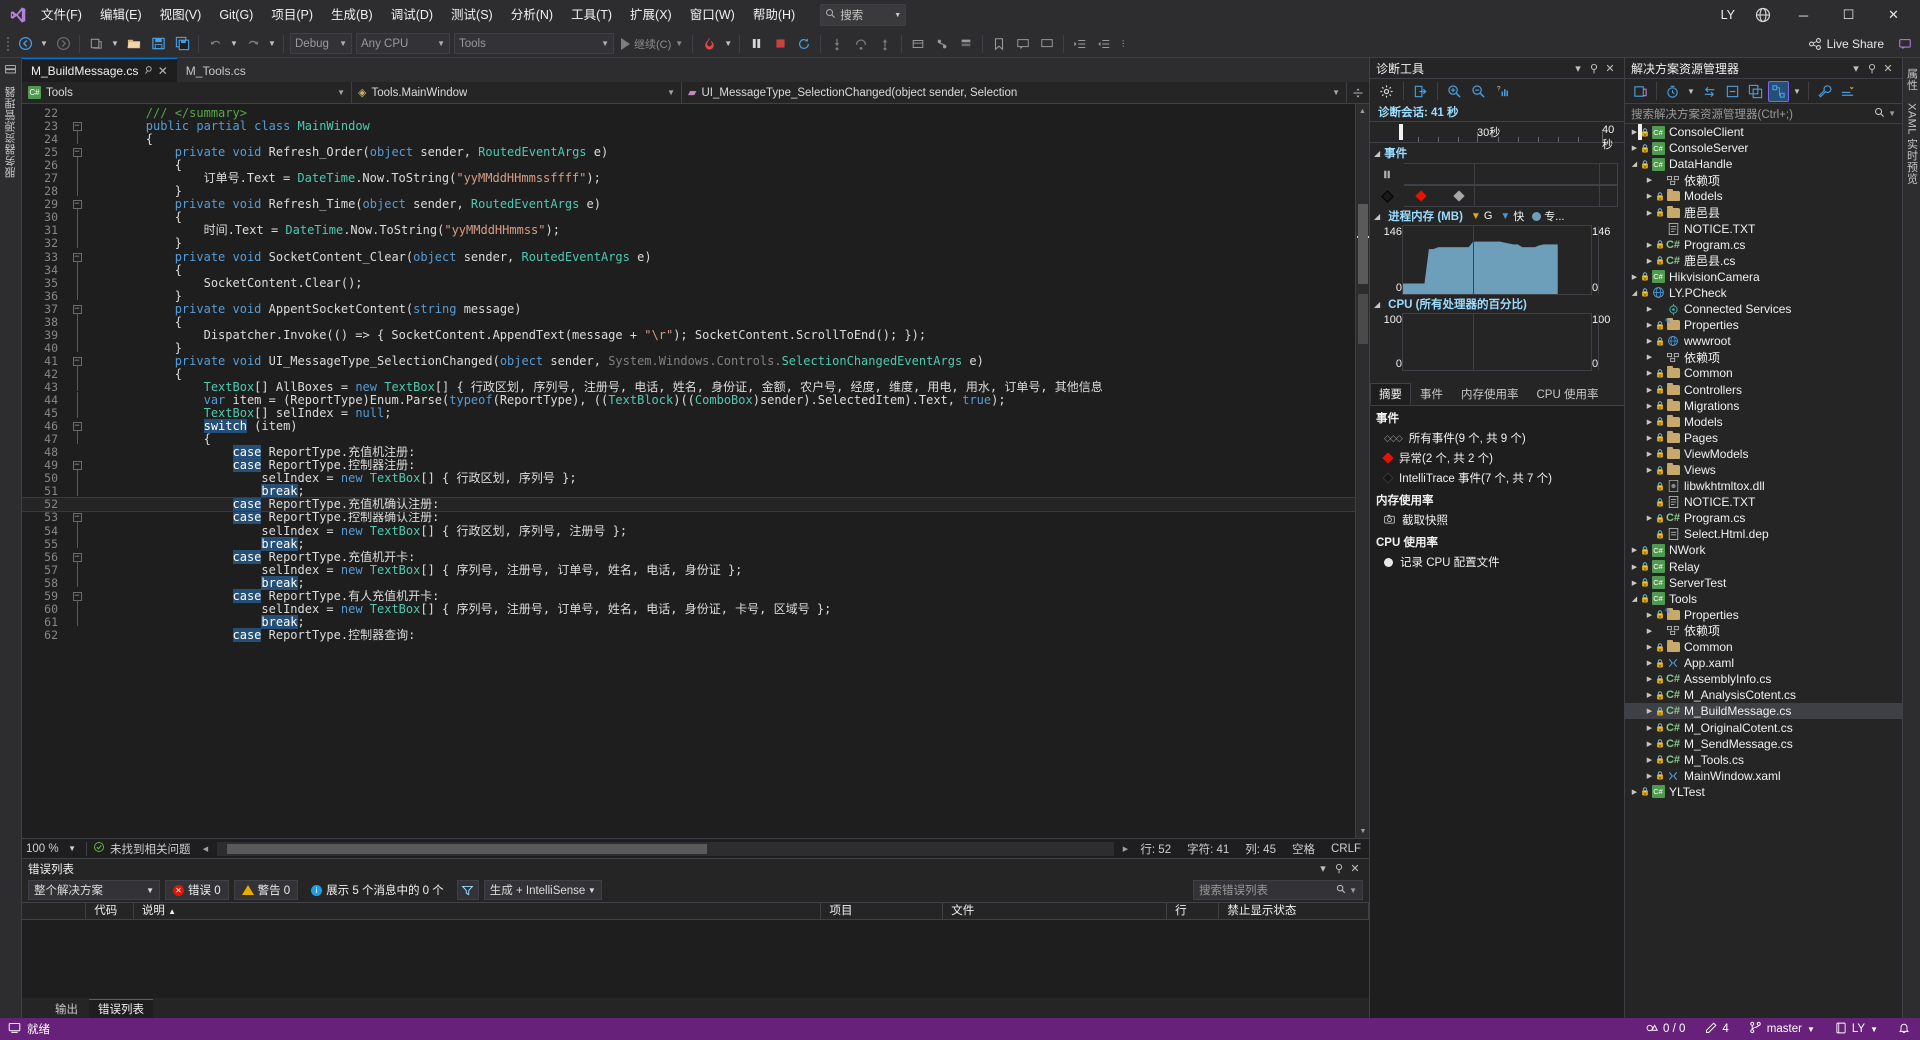 This screenshot has height=1040, width=1920. I want to click on save-icon, so click(158, 44).